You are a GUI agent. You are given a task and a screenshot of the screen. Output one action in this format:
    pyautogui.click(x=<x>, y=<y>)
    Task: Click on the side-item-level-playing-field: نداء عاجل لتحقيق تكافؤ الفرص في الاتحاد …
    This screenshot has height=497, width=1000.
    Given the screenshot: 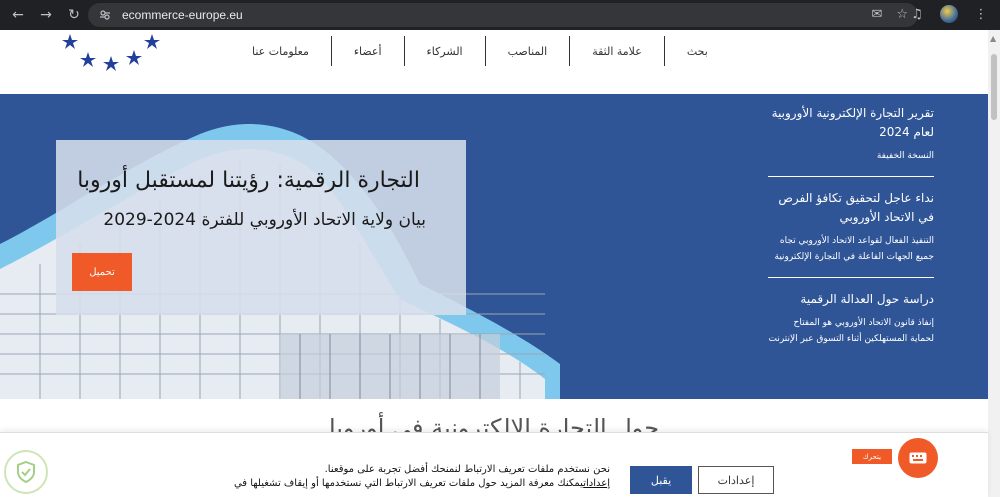 What is the action you would take?
    pyautogui.click(x=851, y=233)
    